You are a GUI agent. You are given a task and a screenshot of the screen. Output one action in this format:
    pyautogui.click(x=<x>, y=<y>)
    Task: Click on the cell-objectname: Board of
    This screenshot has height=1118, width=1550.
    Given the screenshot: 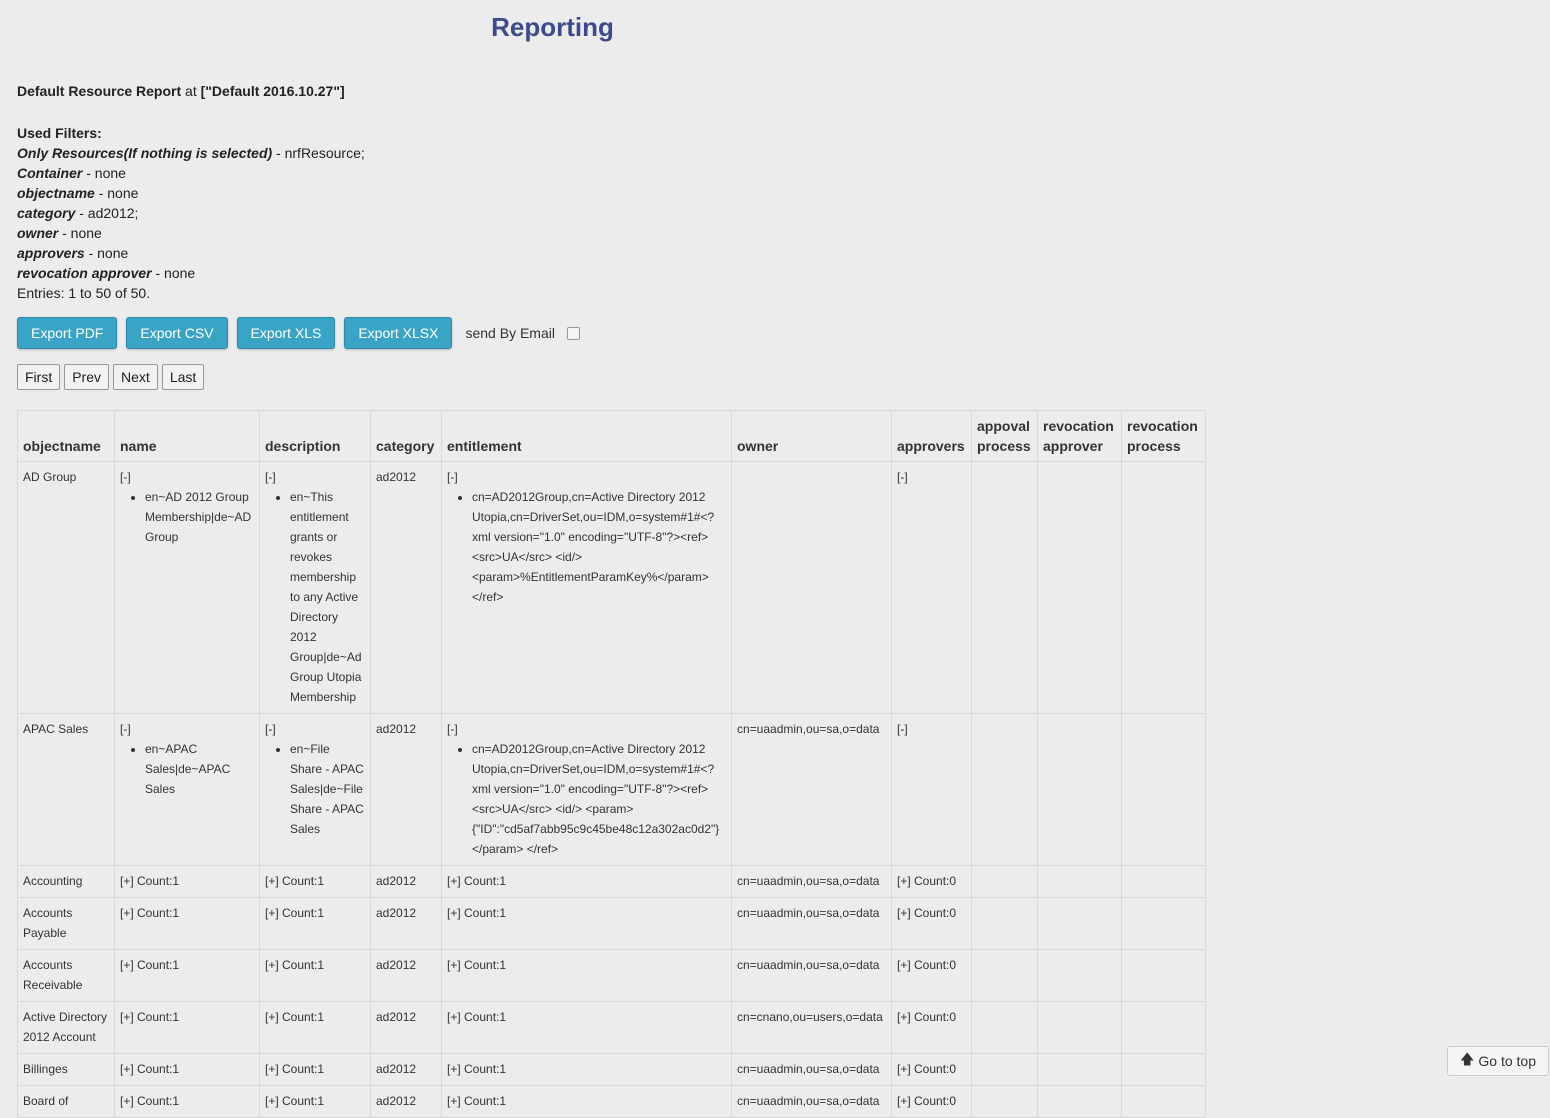 What is the action you would take?
    pyautogui.click(x=66, y=1101)
    